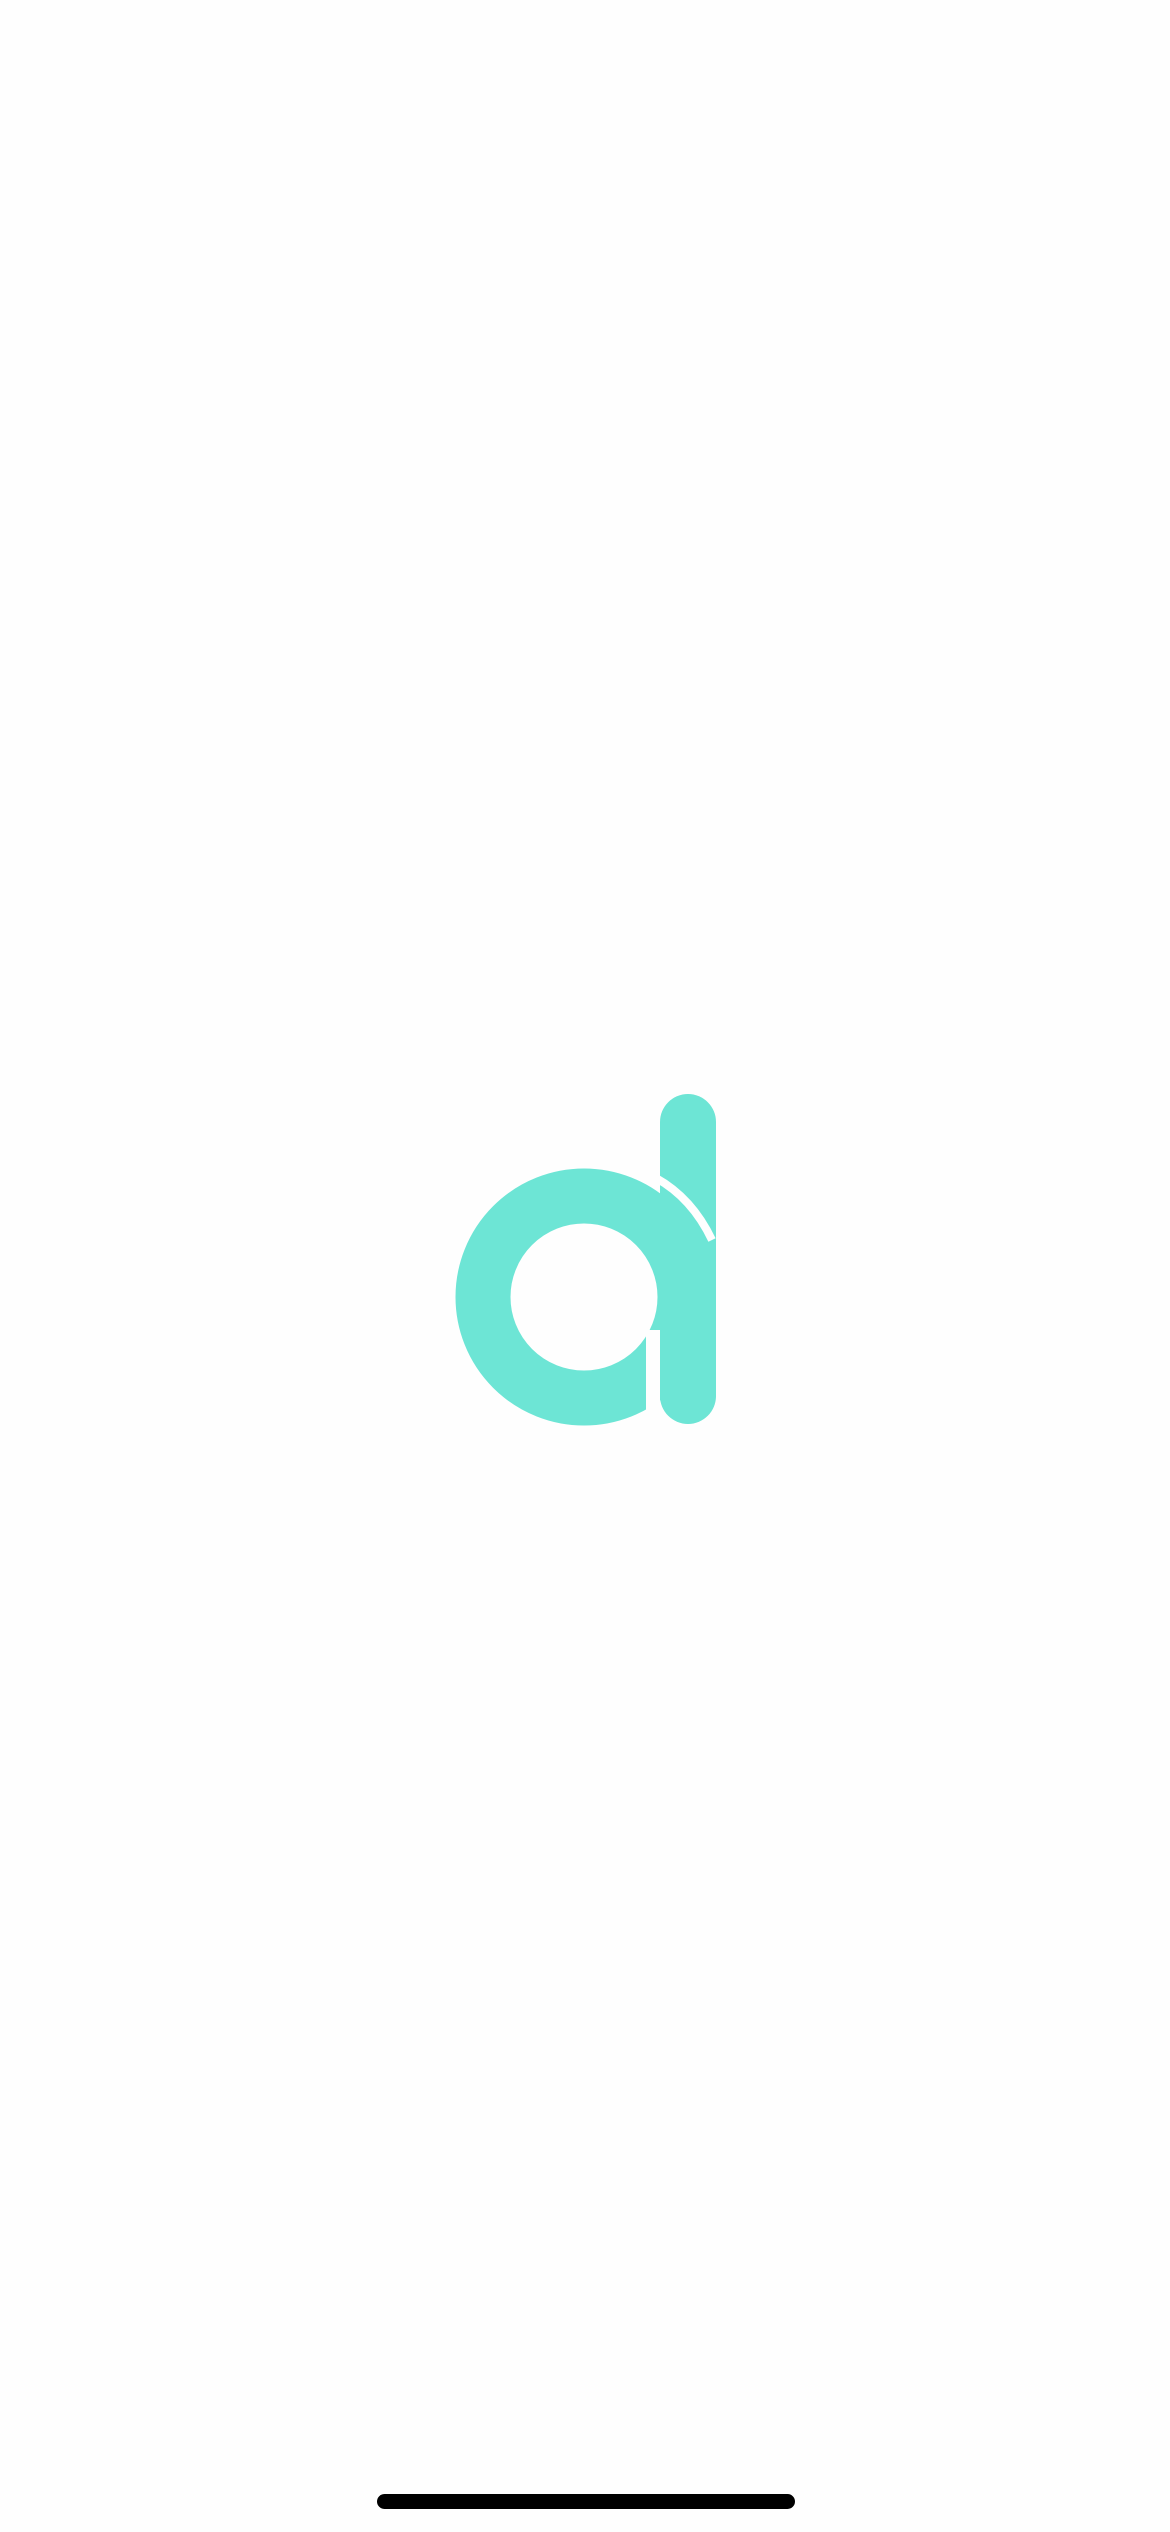 This screenshot has width=1170, height=2532. I want to click on logo-stem, so click(688, 1259).